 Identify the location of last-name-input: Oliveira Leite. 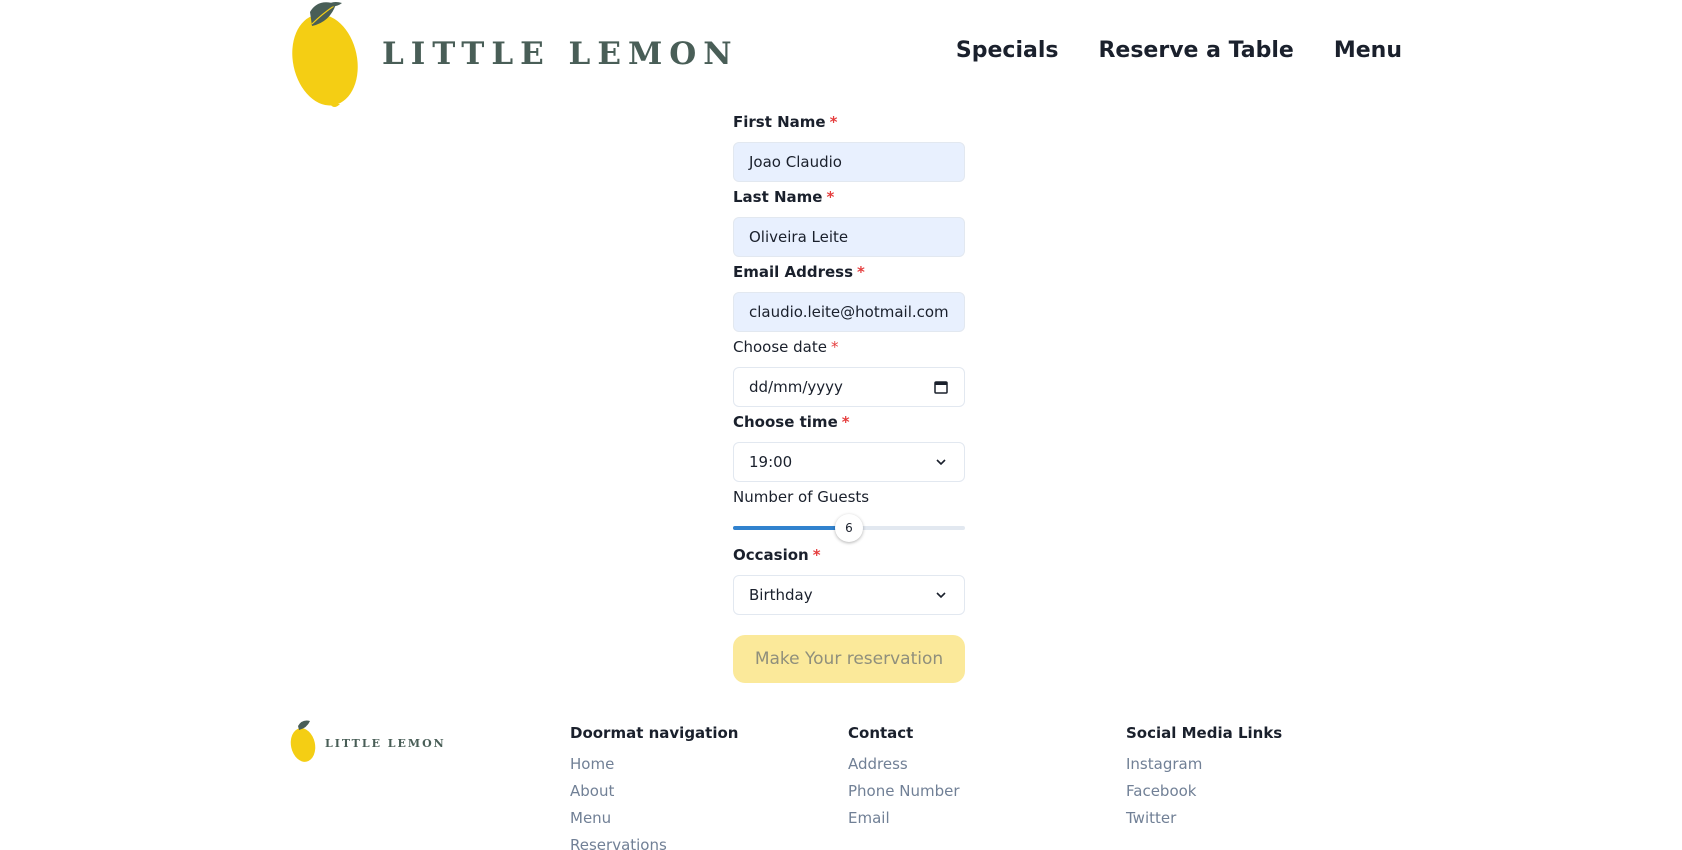
(849, 237).